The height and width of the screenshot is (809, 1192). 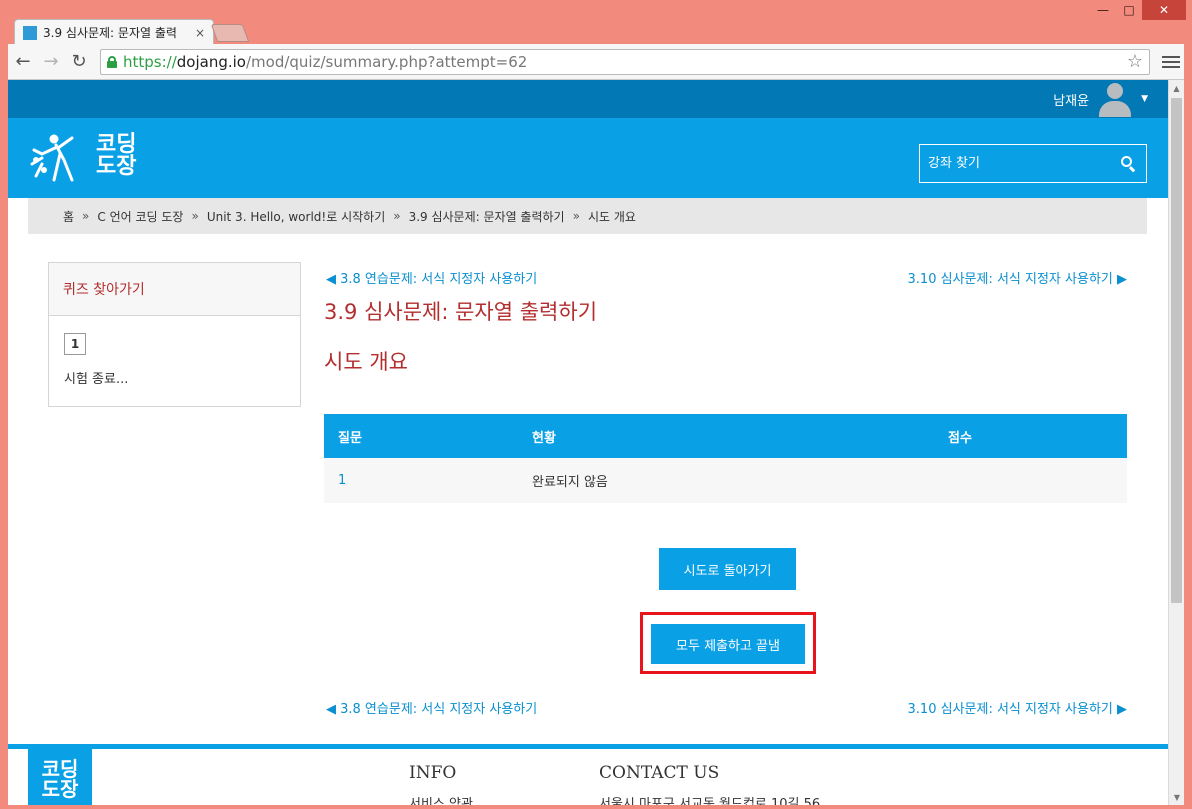 I want to click on footer-terms-link: 서비스 약관, so click(x=441, y=799).